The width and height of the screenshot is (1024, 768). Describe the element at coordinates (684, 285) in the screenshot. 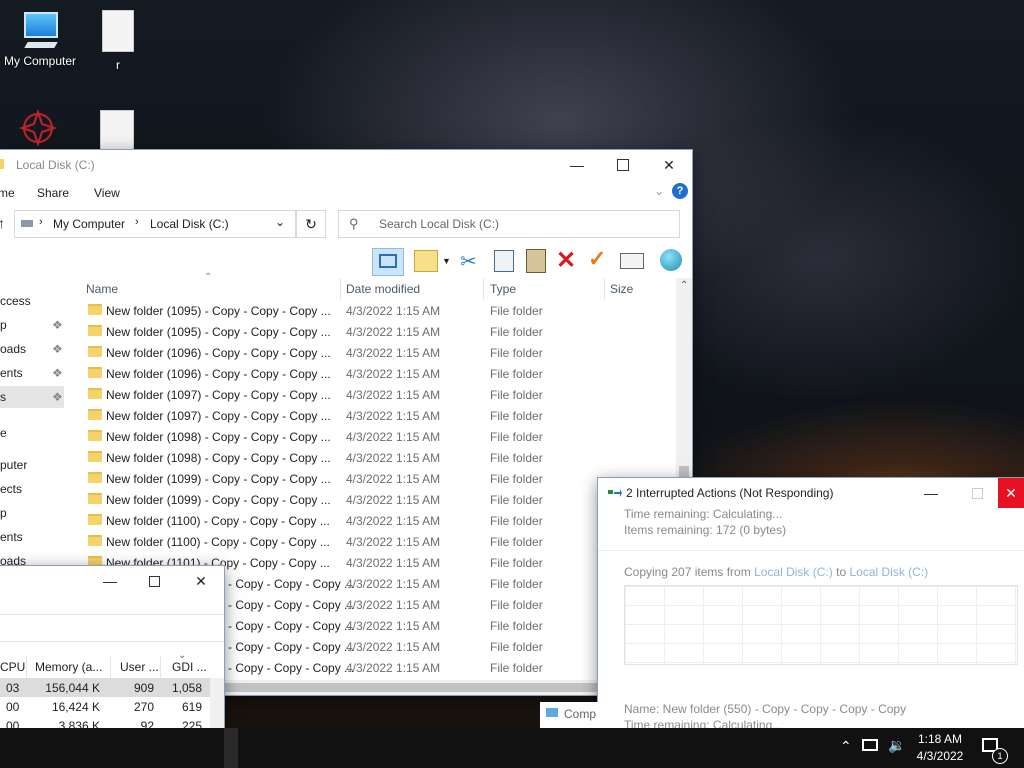

I see `scroll-up-icon: ⌃` at that location.